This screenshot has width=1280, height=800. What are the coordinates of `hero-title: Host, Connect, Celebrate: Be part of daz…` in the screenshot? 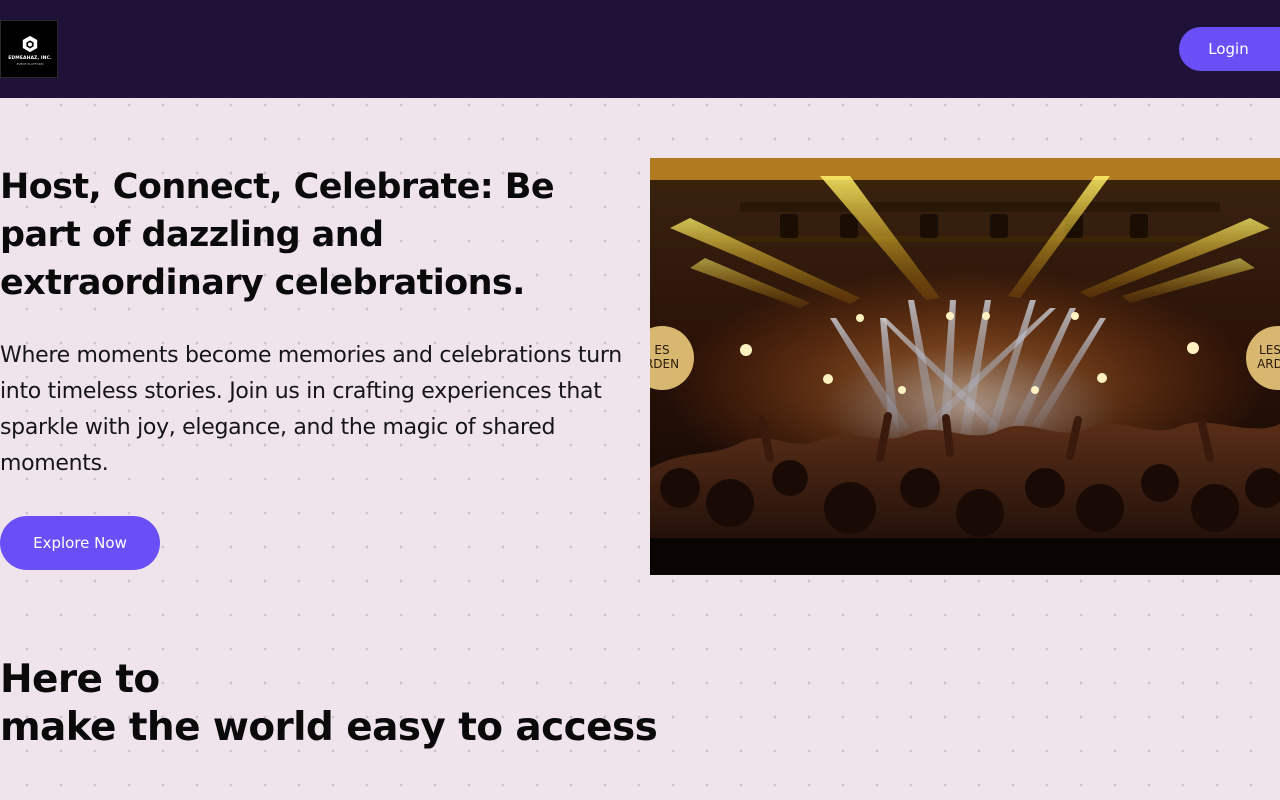 It's located at (277, 235).